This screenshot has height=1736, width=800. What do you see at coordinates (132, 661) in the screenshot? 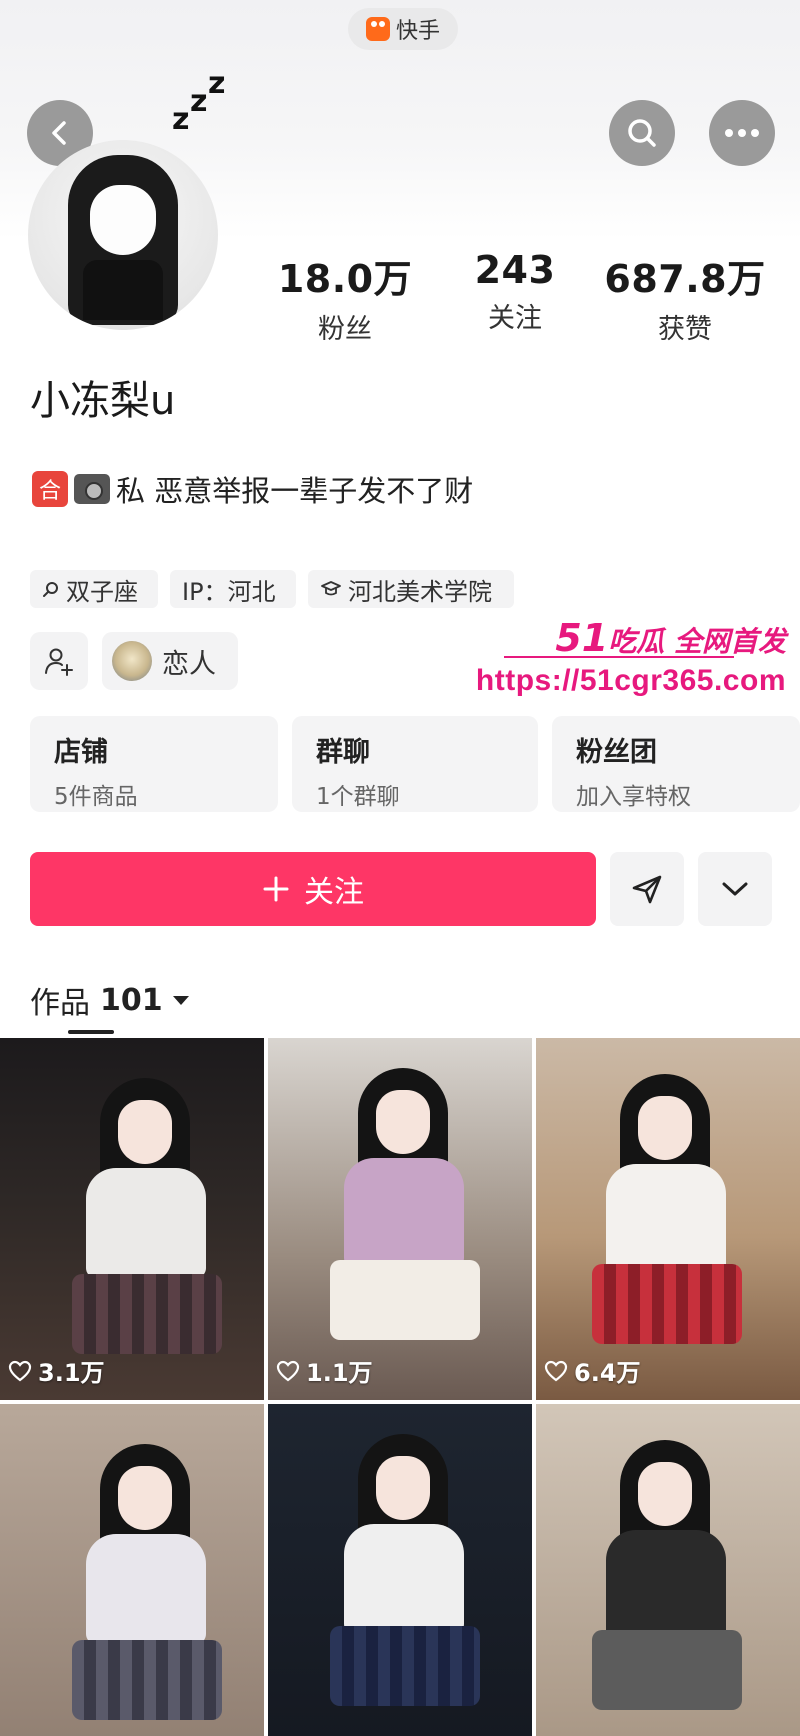
I see `partner-avatar` at bounding box center [132, 661].